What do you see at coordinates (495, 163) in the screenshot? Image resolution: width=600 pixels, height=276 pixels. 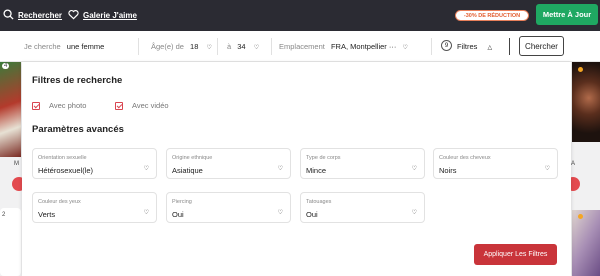 I see `hair-color-select: Couleur des cheveux Noirs ♡` at bounding box center [495, 163].